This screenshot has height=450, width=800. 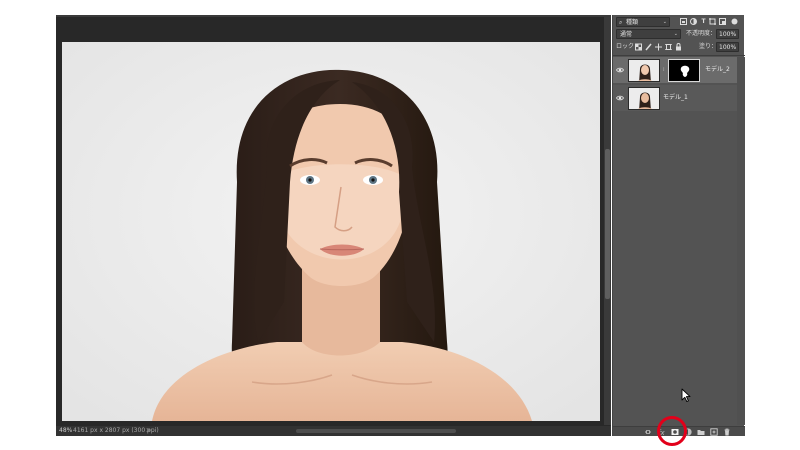 I want to click on link-layers-icon, so click(x=648, y=432).